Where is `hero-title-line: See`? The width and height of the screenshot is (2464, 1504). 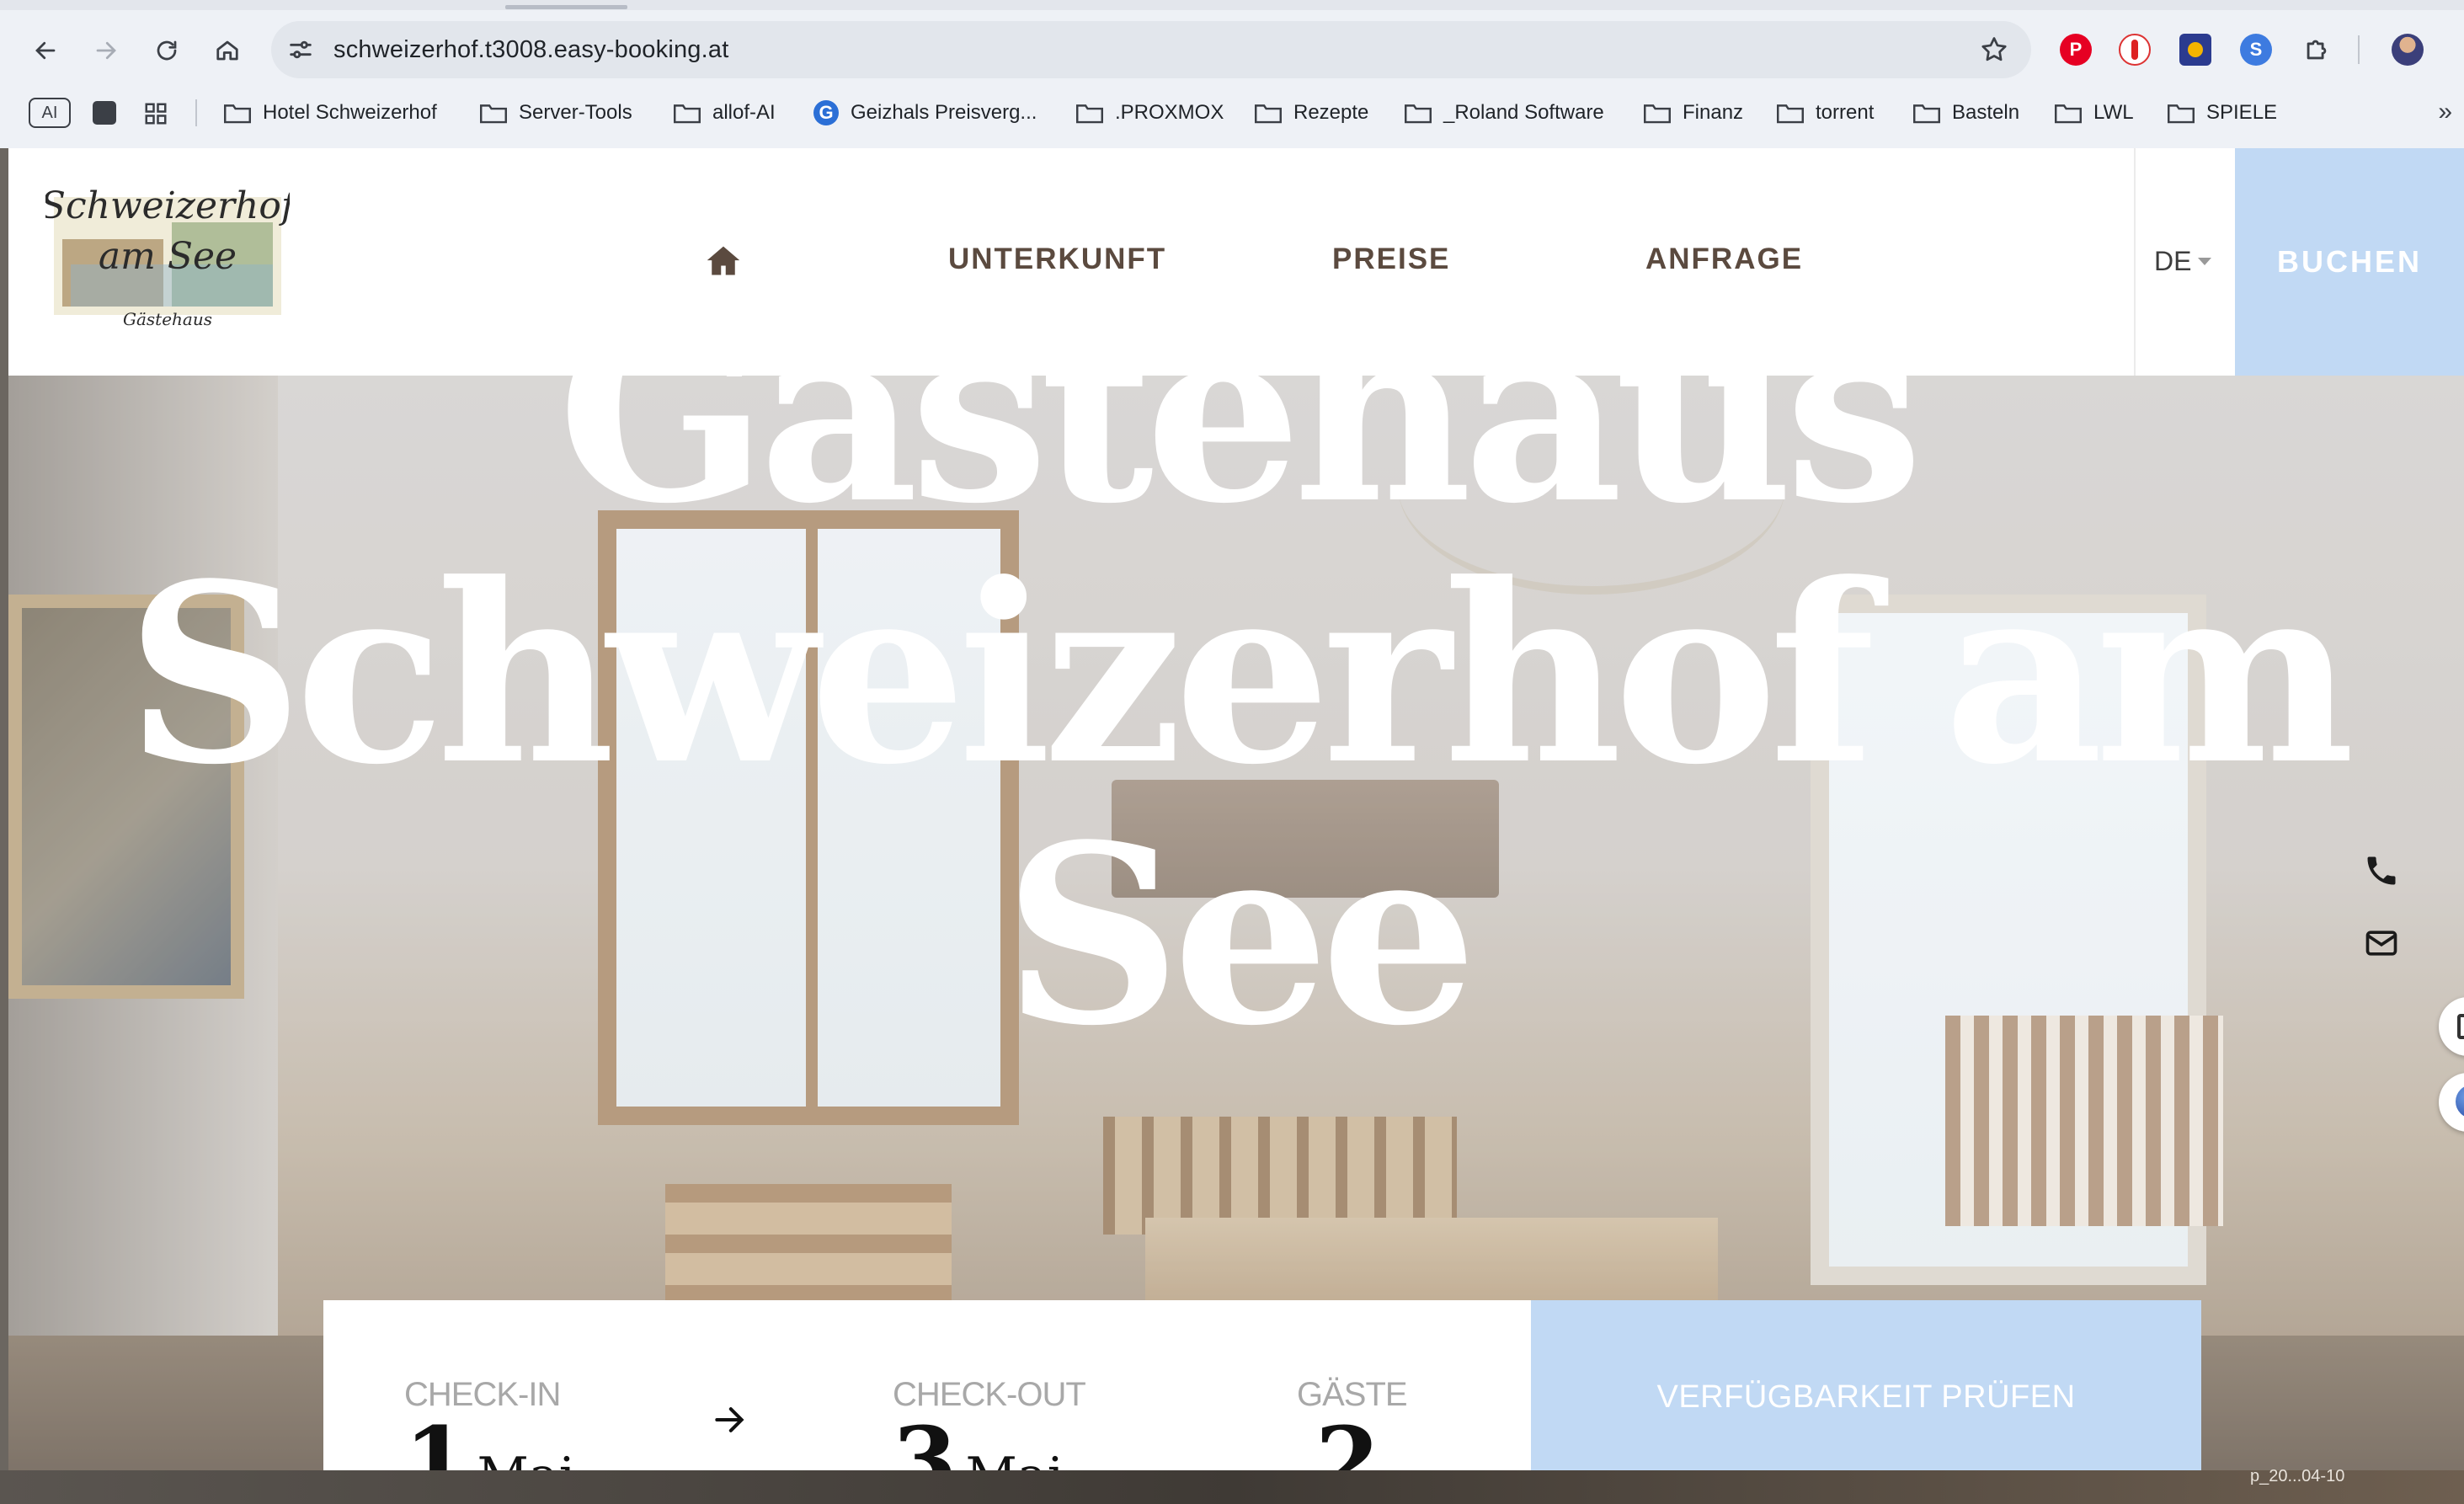 hero-title-line: See is located at coordinates (1240, 935).